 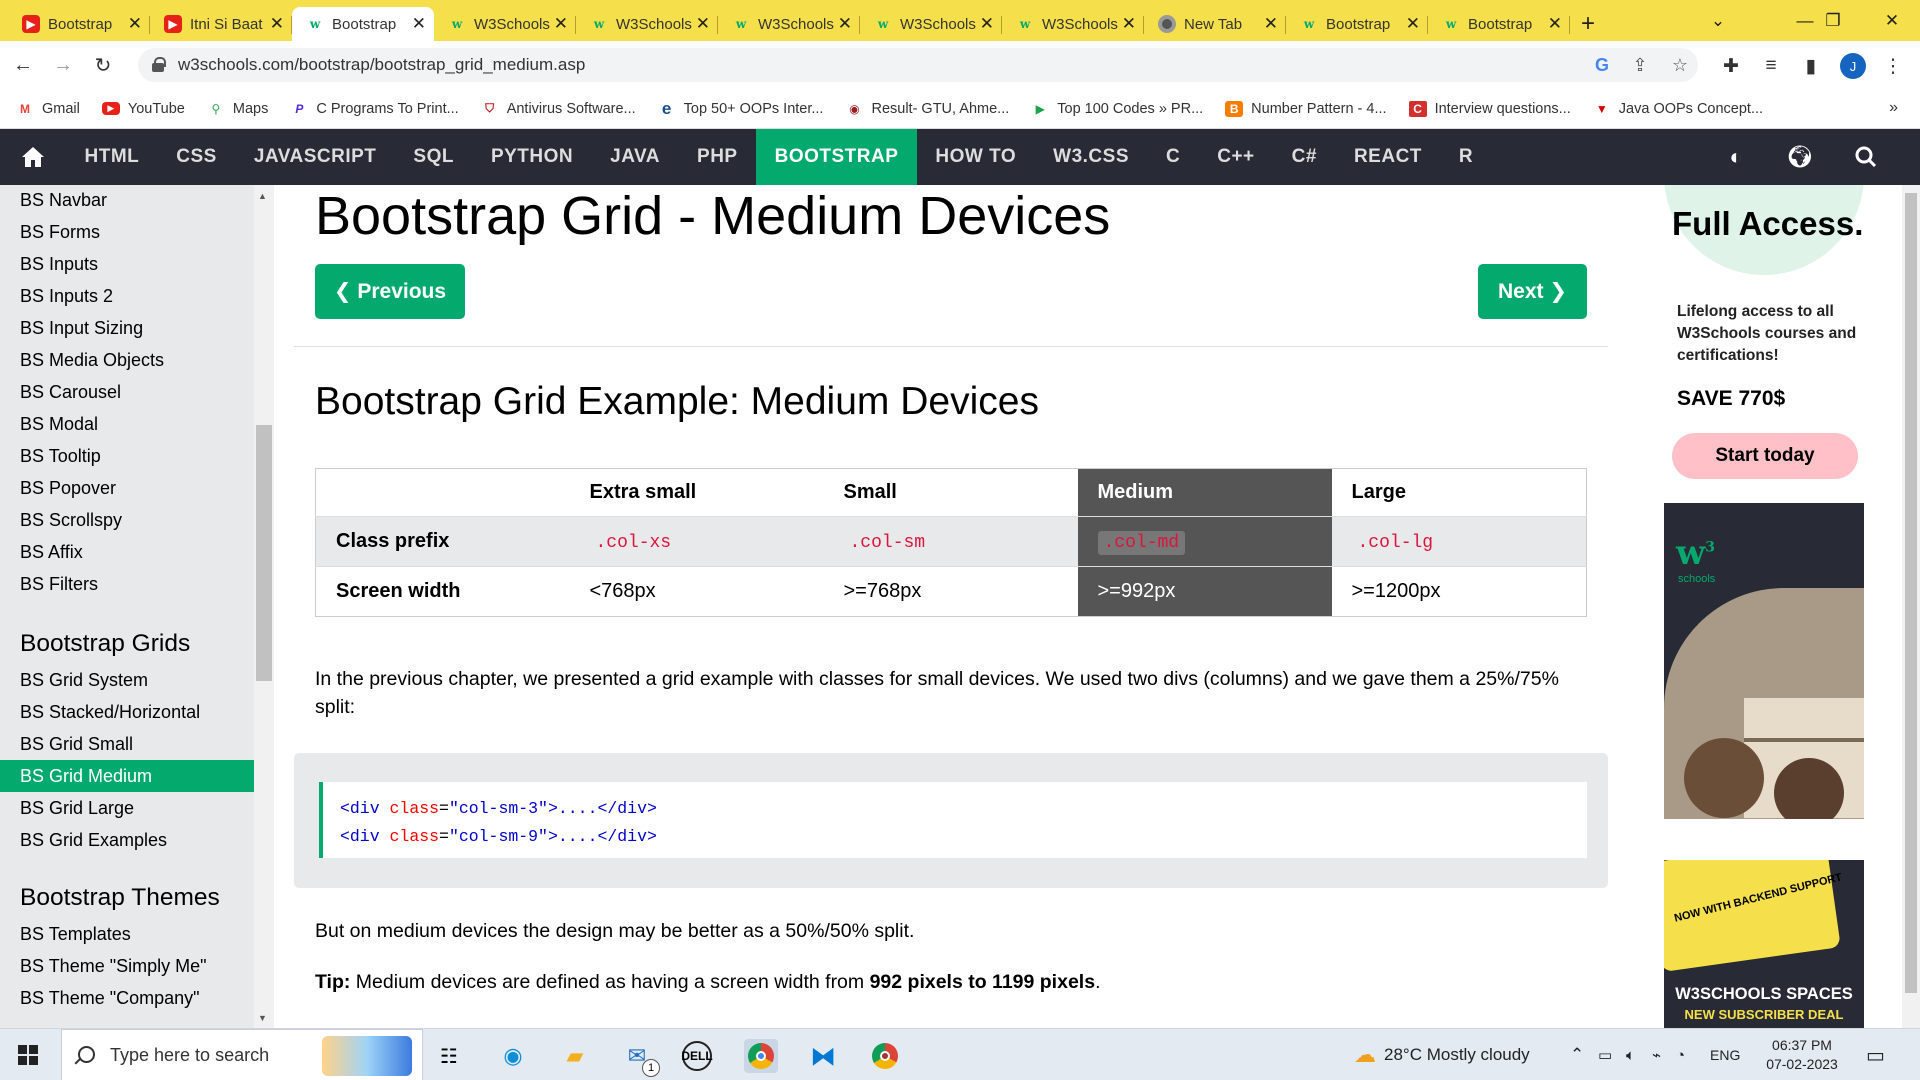 I want to click on topnav-r: R, so click(x=1465, y=157).